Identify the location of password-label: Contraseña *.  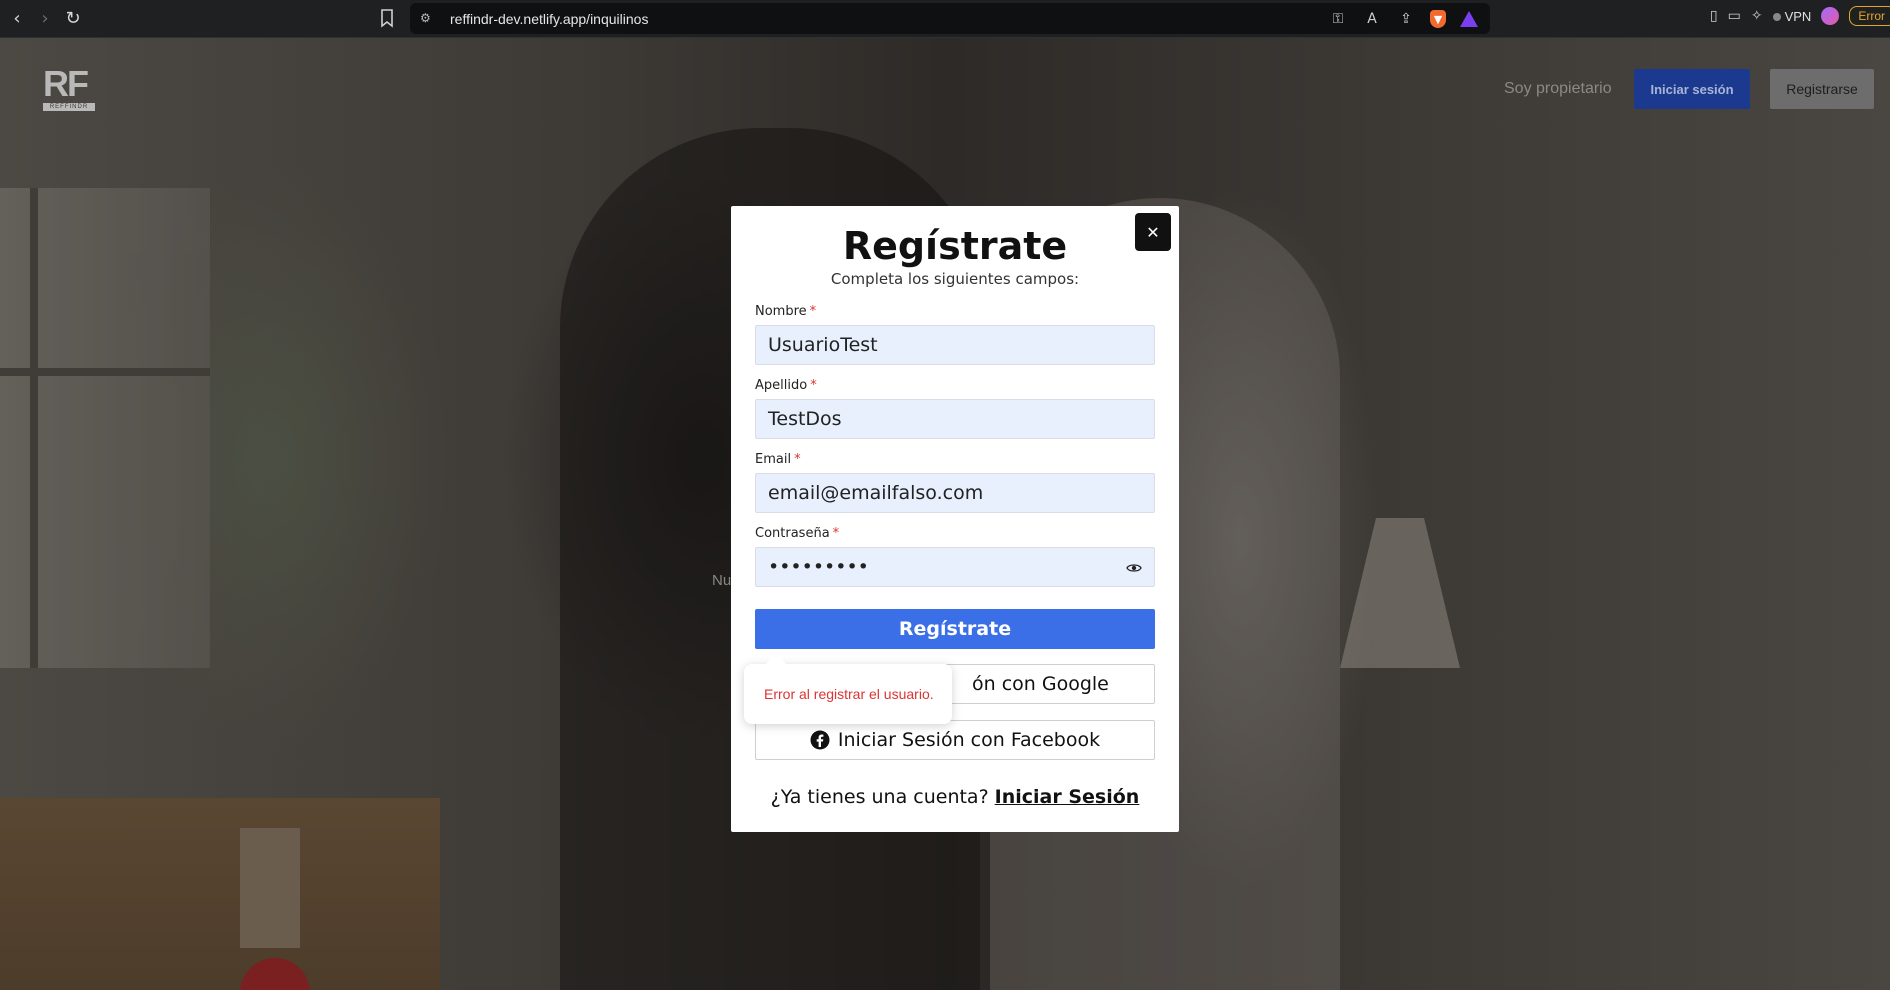
(797, 533).